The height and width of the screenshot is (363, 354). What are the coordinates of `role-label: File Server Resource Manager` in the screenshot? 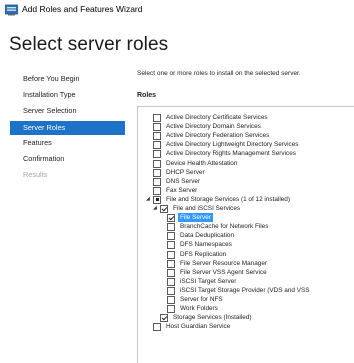 It's located at (223, 263).